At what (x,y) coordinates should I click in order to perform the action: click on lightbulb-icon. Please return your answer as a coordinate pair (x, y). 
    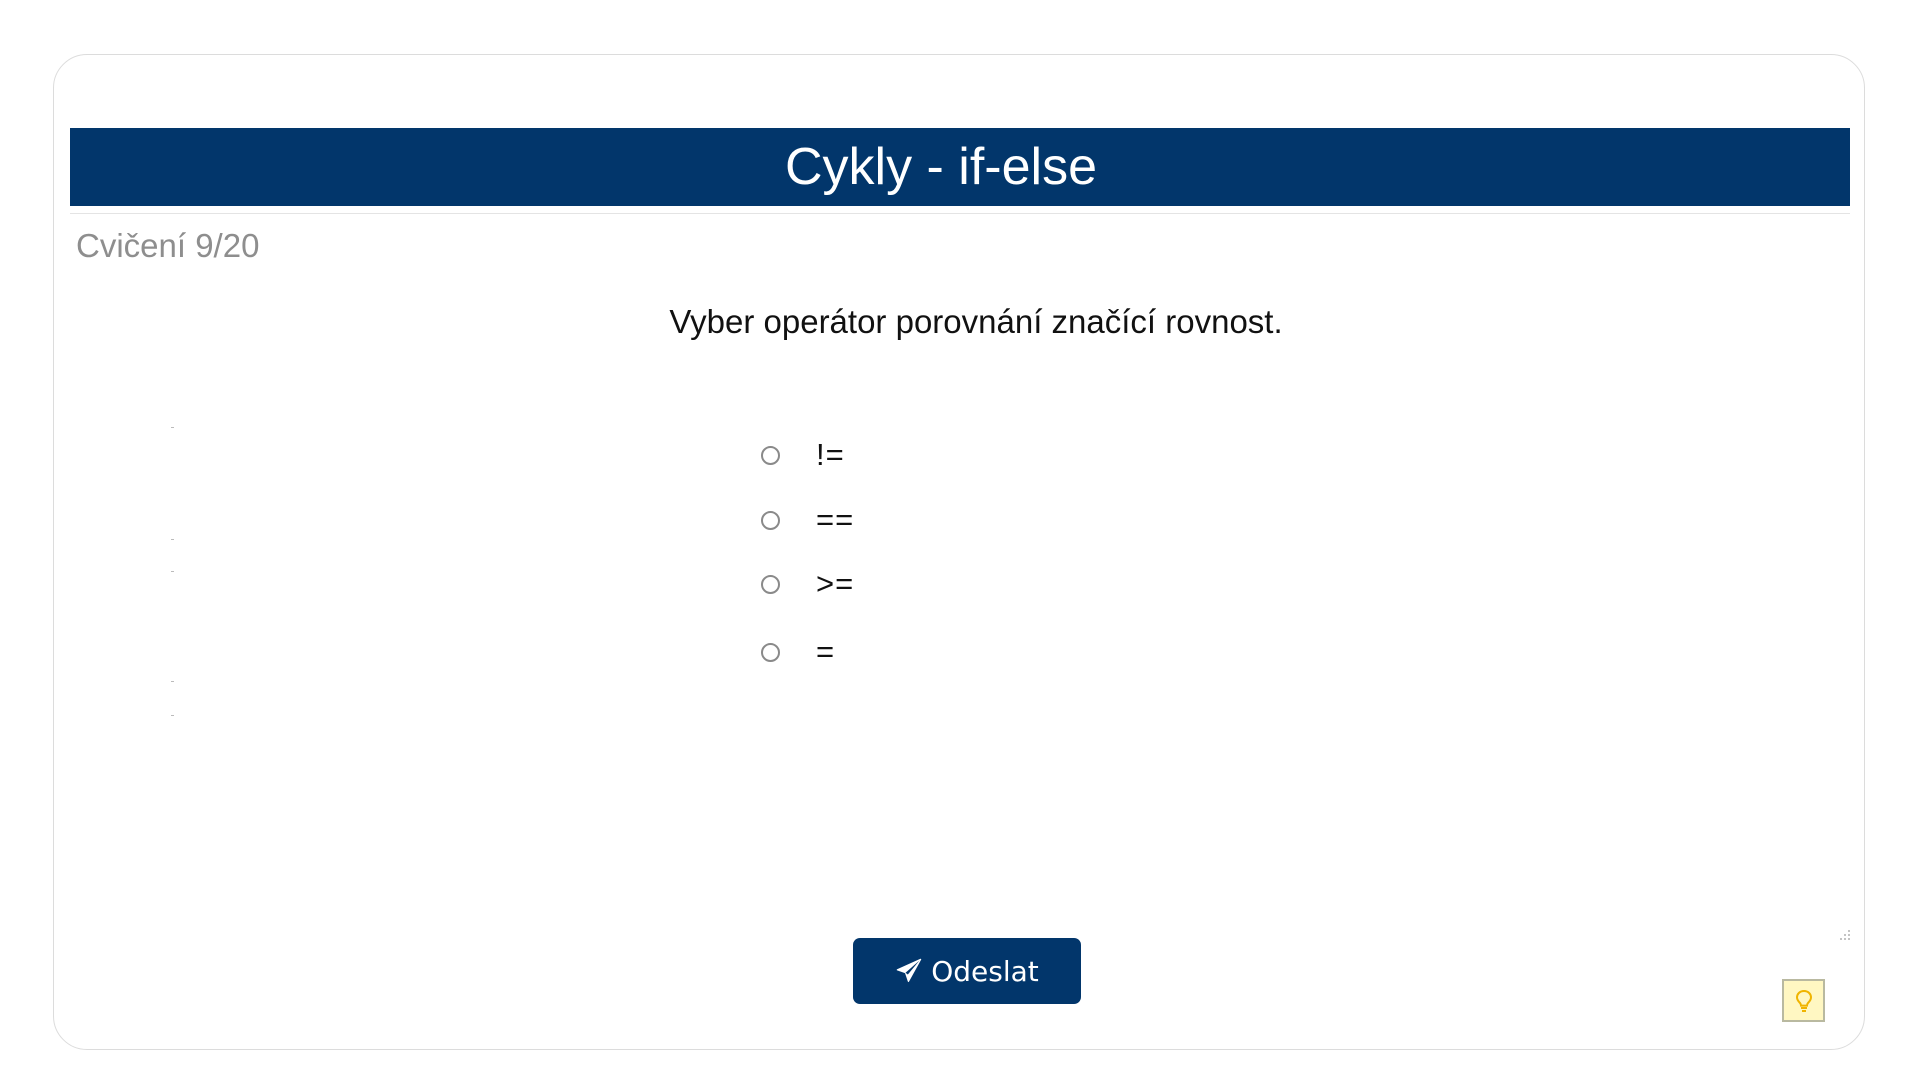
    Looking at the image, I should click on (1803, 1000).